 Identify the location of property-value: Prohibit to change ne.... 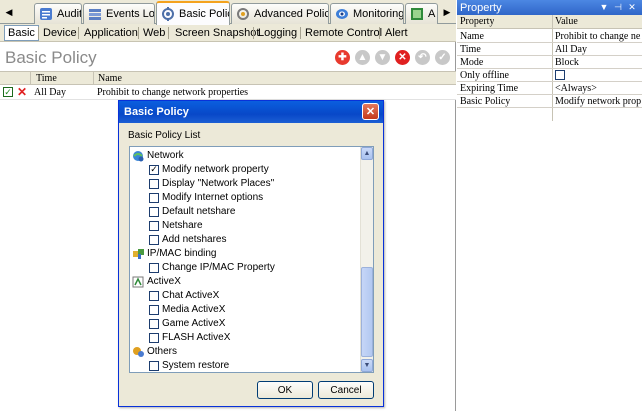
(598, 36).